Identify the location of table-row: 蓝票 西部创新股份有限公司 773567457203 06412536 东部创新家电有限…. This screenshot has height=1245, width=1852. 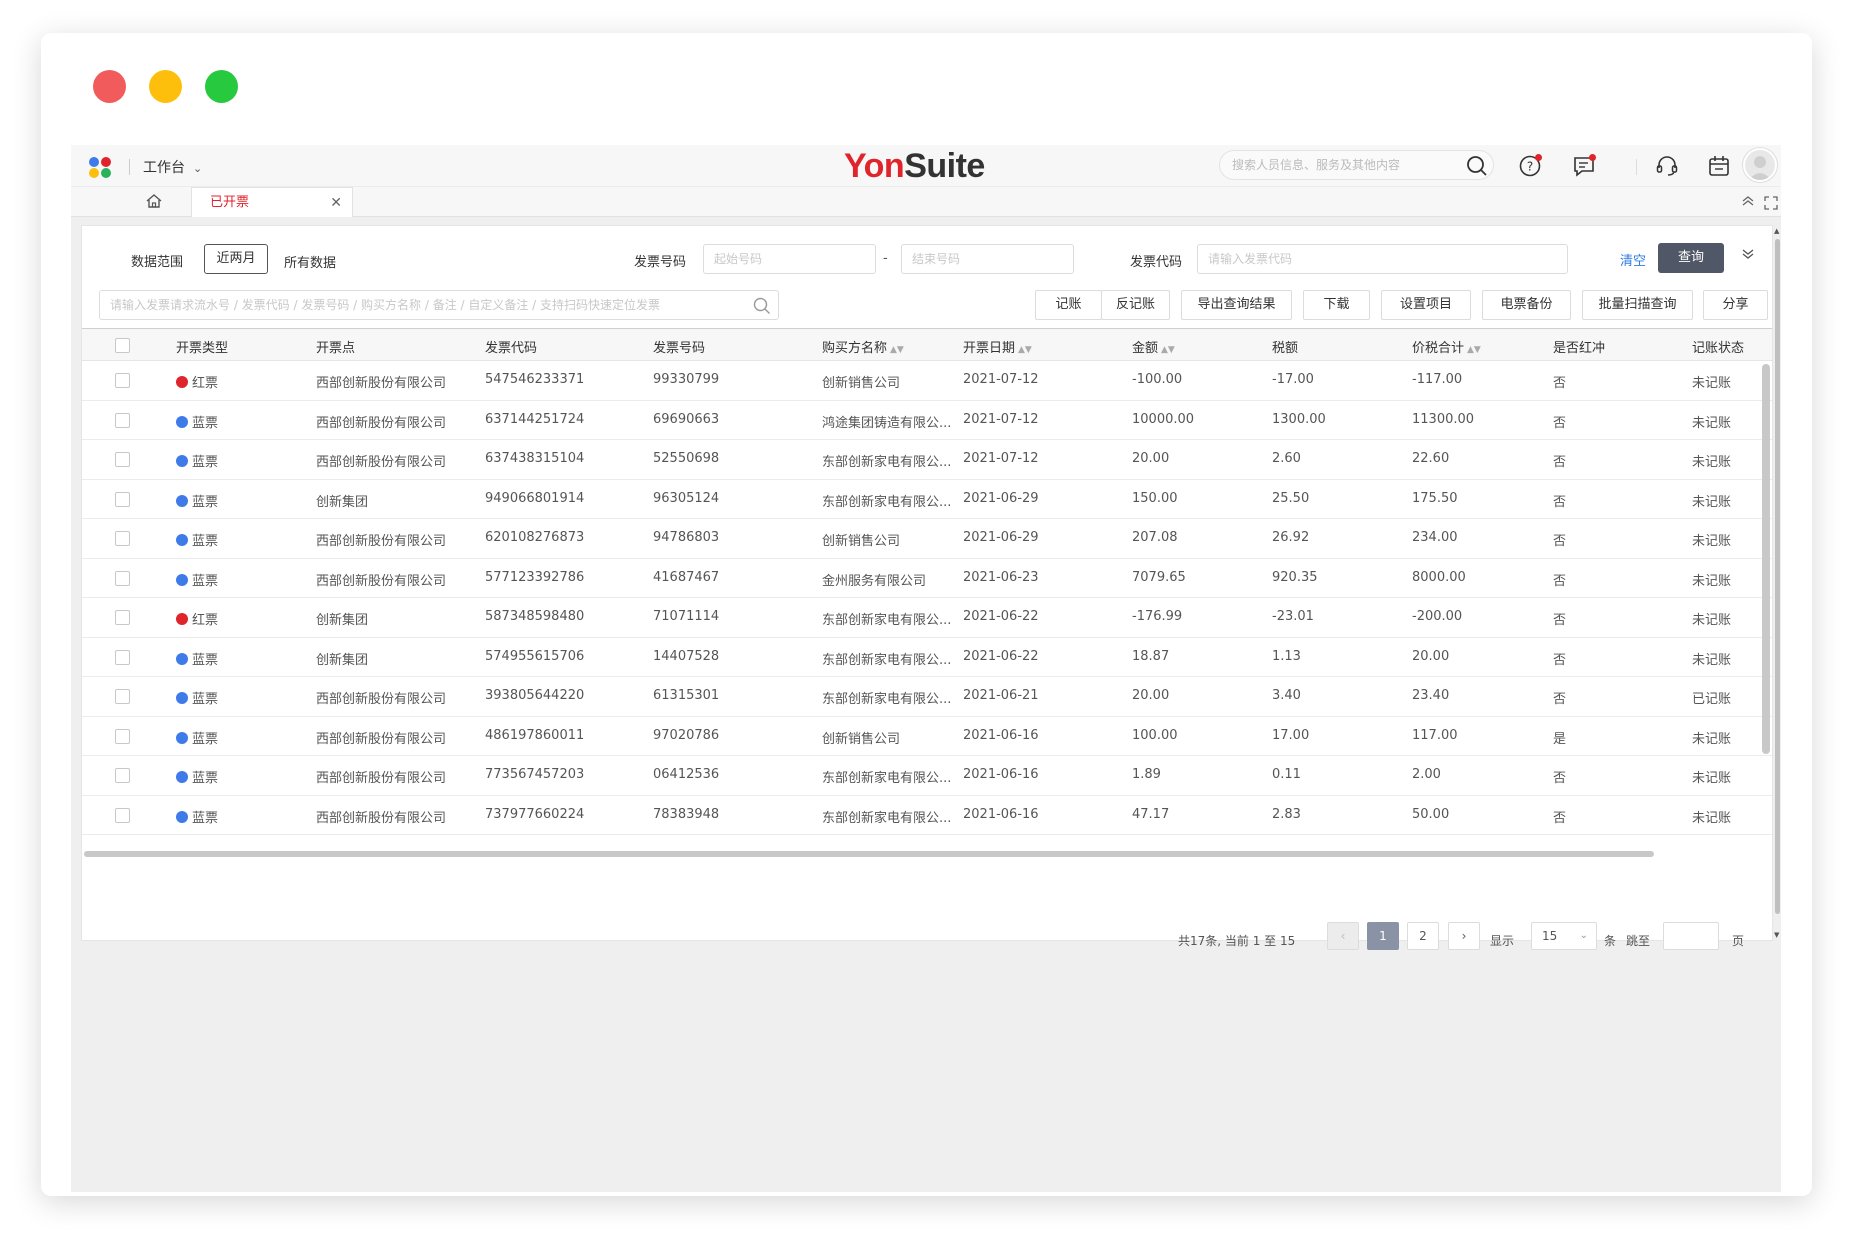
(927, 776).